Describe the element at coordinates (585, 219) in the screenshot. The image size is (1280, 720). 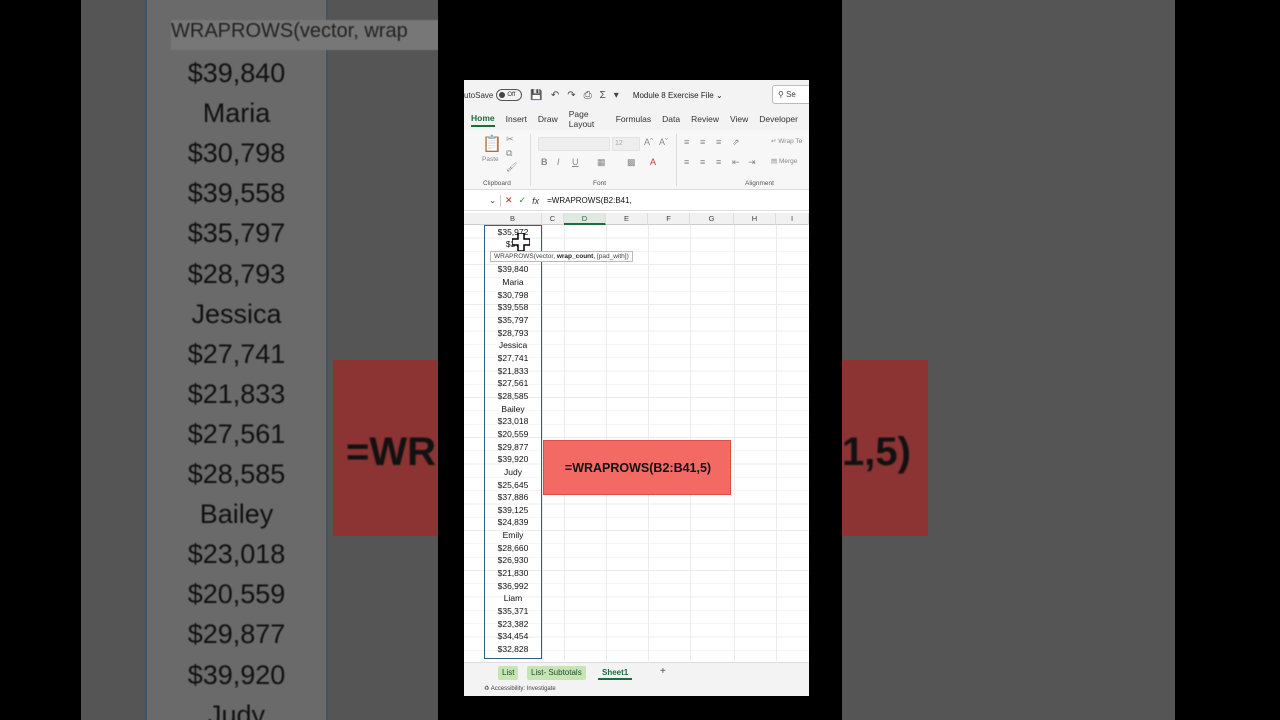
I see `column-header-d: D` at that location.